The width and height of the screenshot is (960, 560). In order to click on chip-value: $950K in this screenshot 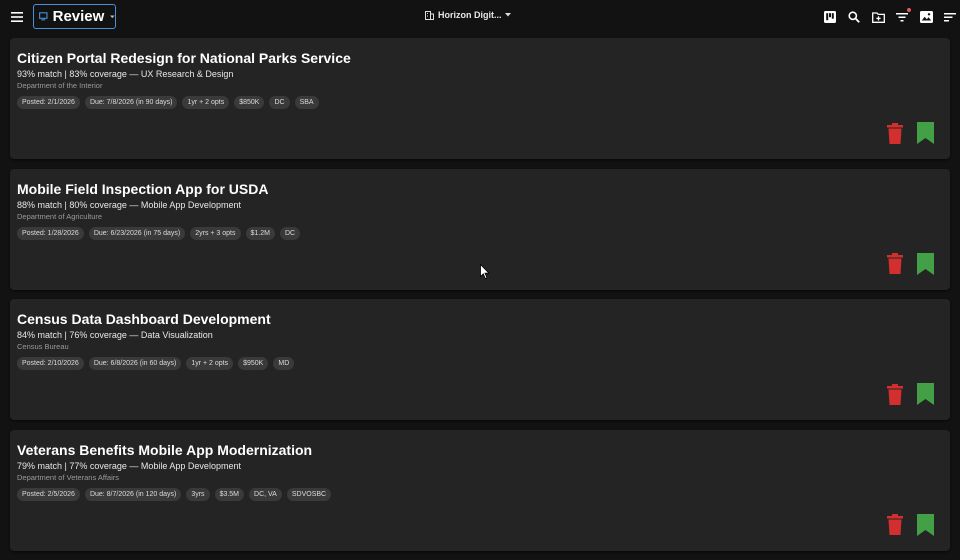, I will do `click(253, 363)`.